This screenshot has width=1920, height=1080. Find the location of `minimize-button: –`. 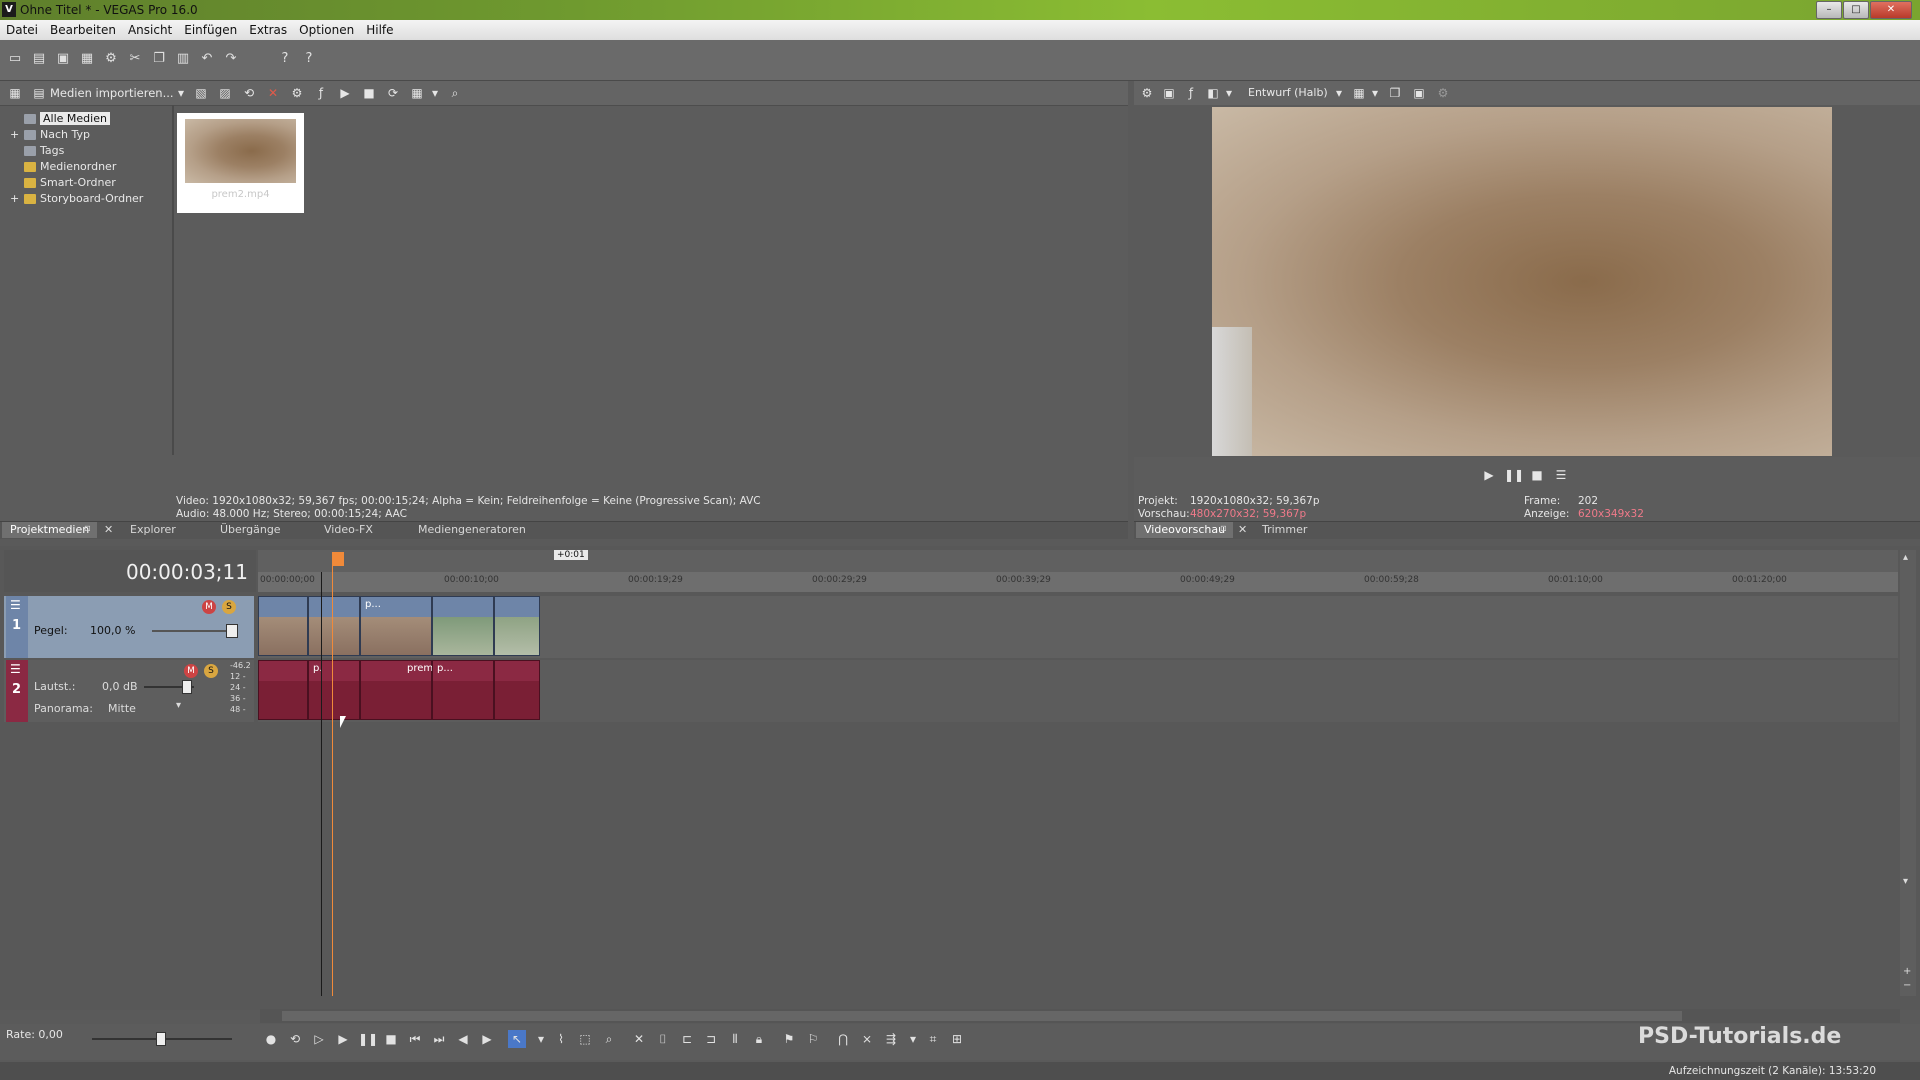

minimize-button: – is located at coordinates (1829, 10).